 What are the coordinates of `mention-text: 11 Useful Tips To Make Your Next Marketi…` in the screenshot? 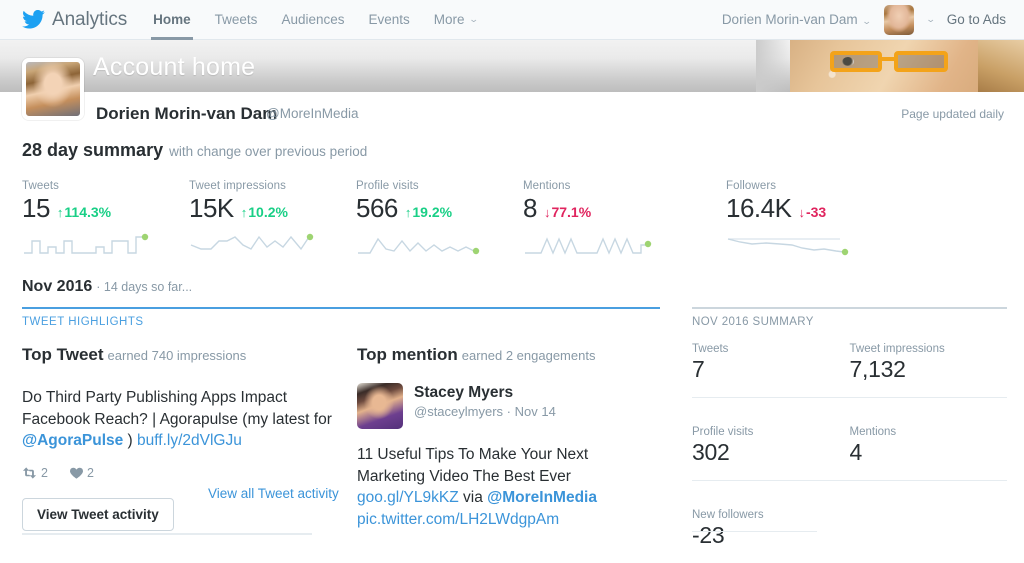 It's located at (507, 487).